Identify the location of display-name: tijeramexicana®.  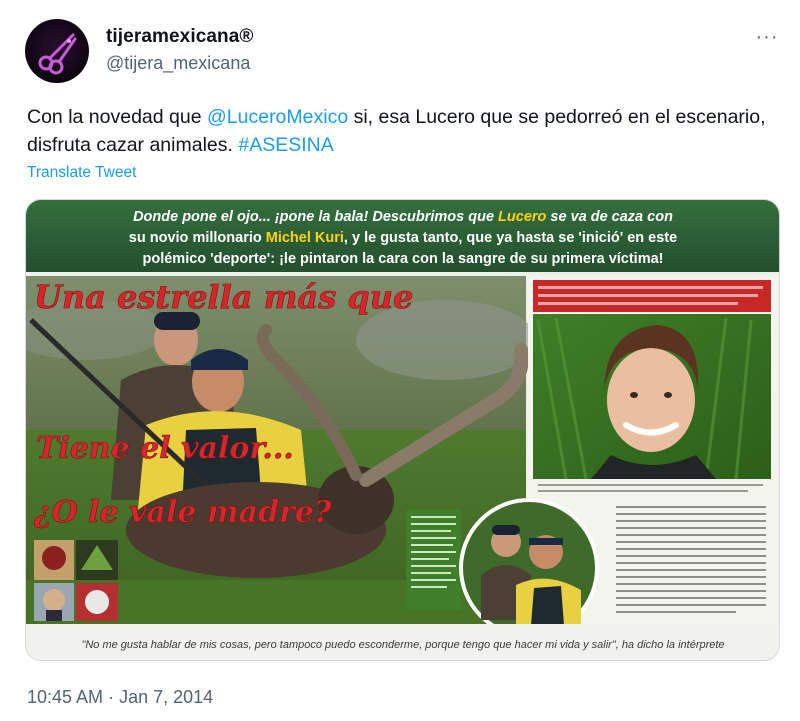
(180, 37).